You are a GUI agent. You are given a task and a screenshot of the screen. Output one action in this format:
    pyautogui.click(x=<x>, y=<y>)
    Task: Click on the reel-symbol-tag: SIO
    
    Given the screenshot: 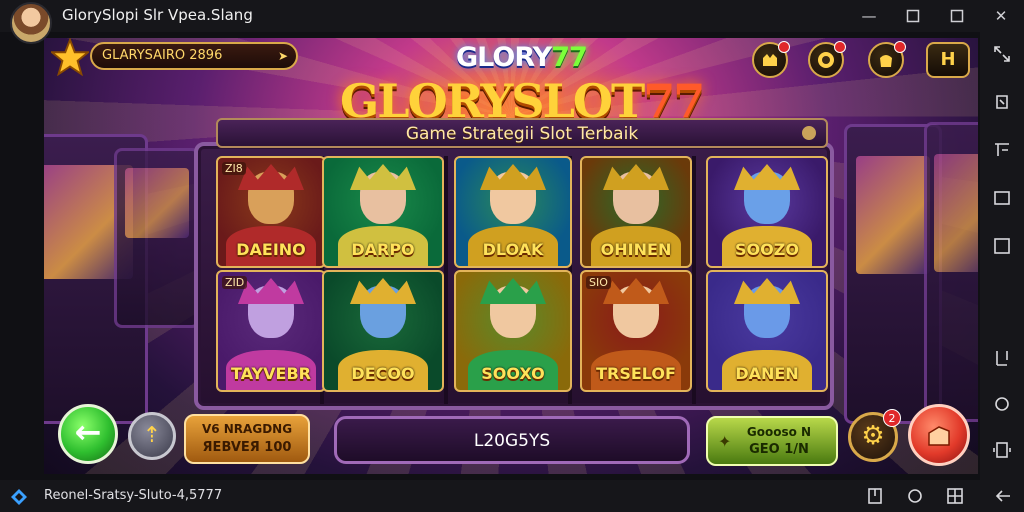 What is the action you would take?
    pyautogui.click(x=598, y=282)
    